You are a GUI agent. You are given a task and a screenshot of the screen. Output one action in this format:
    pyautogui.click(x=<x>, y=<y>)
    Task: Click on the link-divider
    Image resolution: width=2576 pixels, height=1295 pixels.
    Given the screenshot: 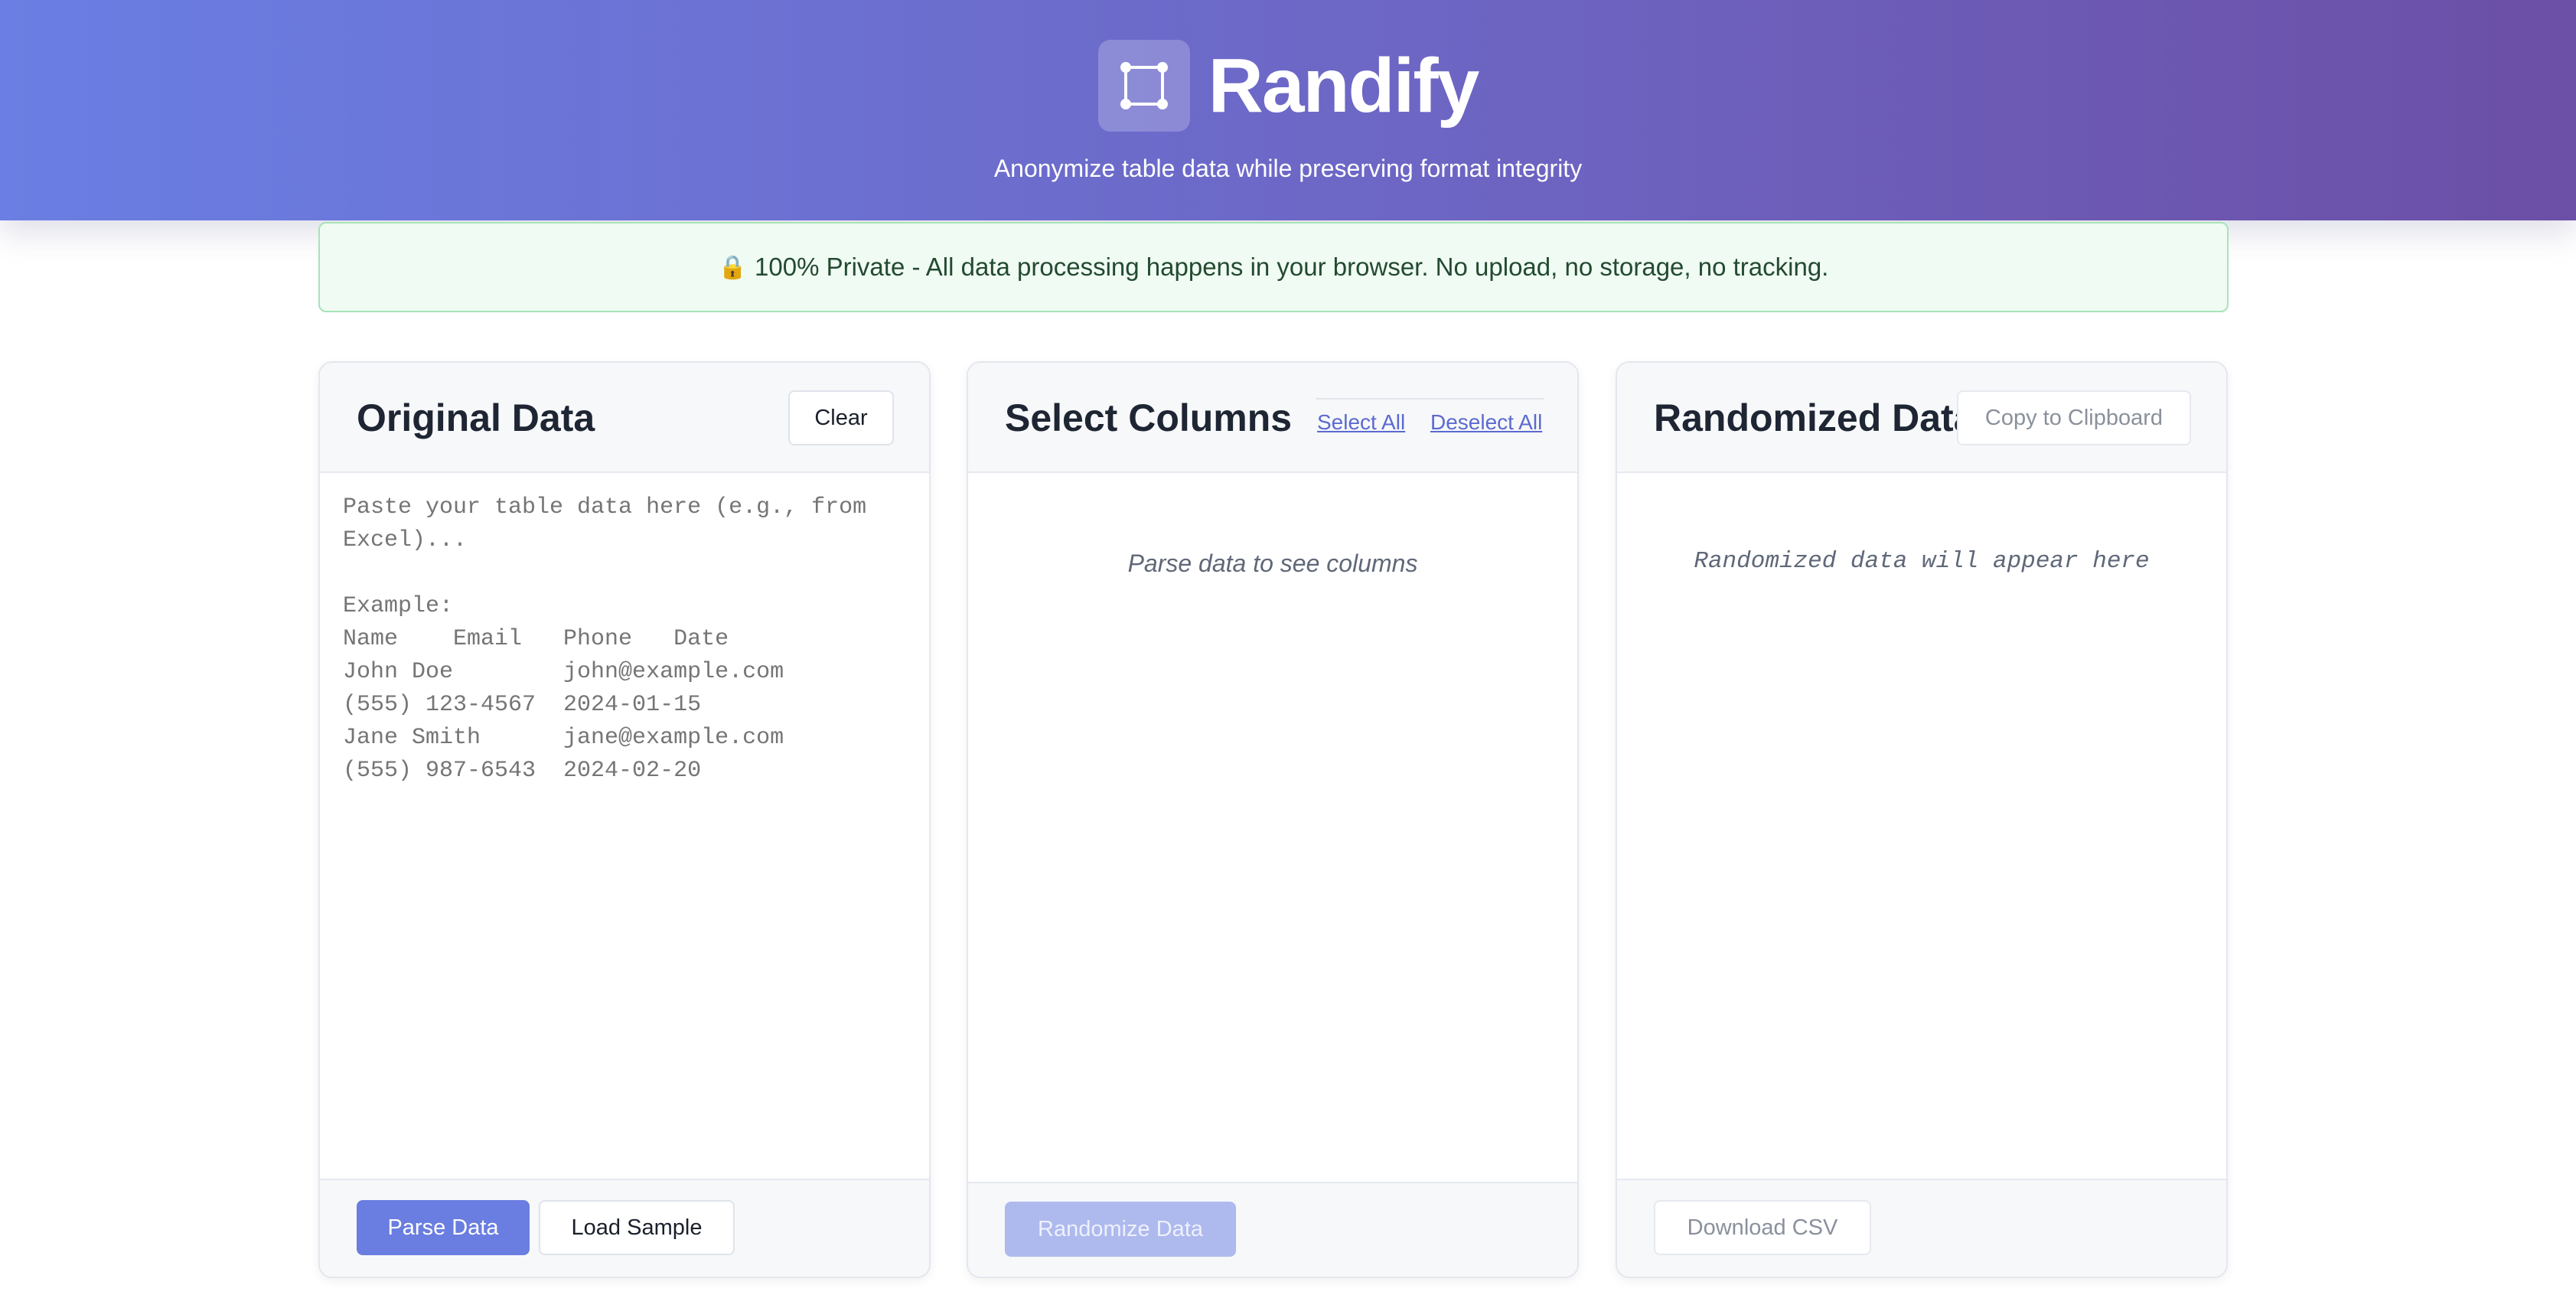 What is the action you would take?
    pyautogui.click(x=1430, y=399)
    